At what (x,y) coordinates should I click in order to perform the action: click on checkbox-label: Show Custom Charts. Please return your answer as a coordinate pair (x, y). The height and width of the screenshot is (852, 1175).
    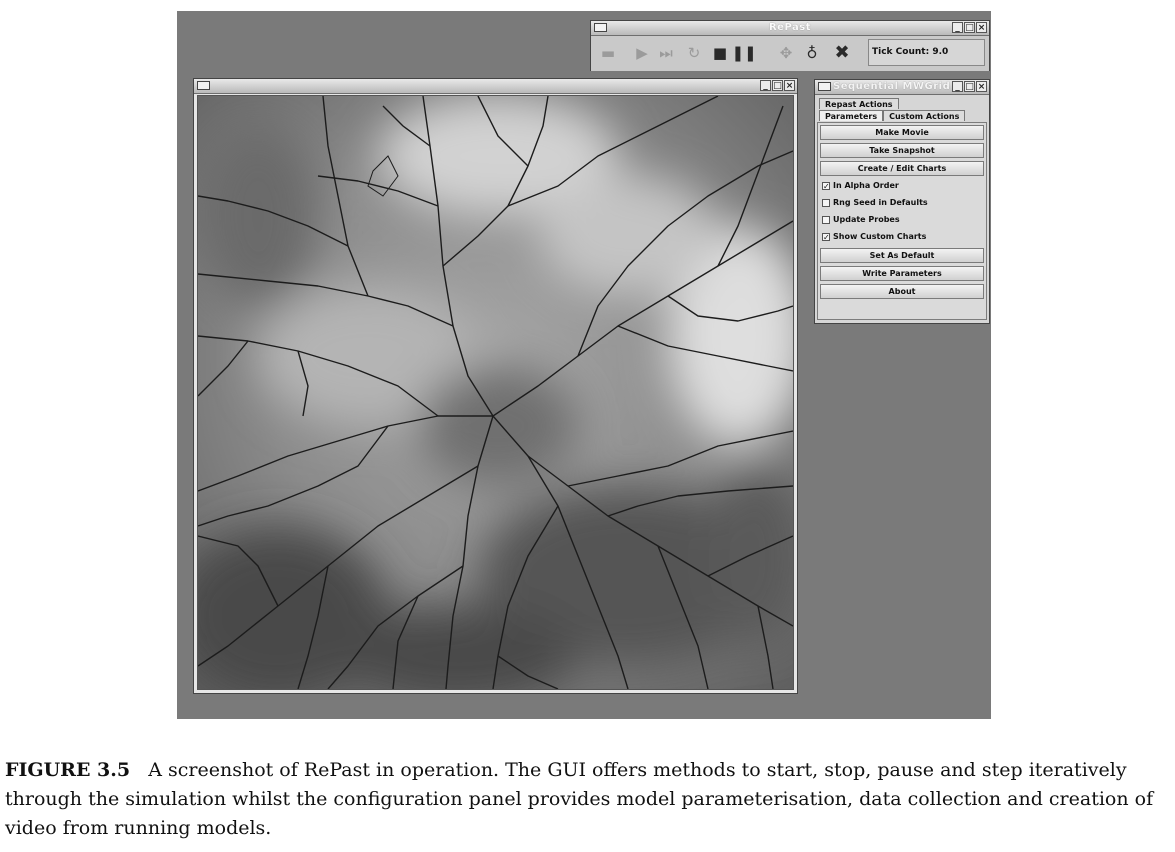
    Looking at the image, I should click on (880, 236).